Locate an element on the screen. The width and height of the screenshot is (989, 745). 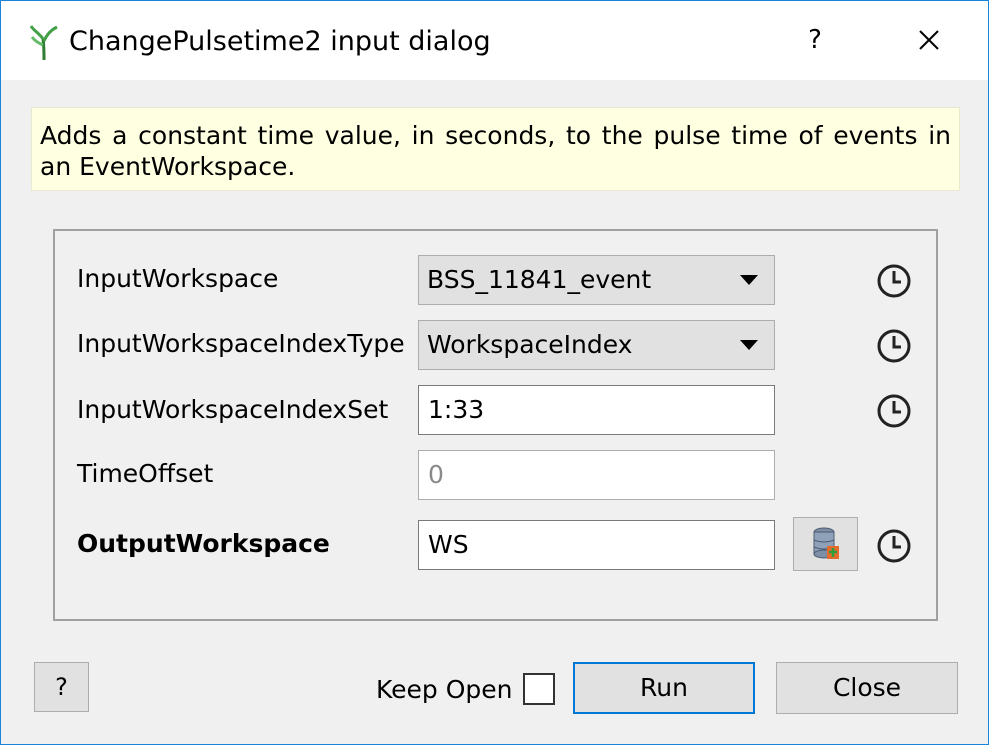
input-workspace-label: InputWorkspace is located at coordinates (178, 278).